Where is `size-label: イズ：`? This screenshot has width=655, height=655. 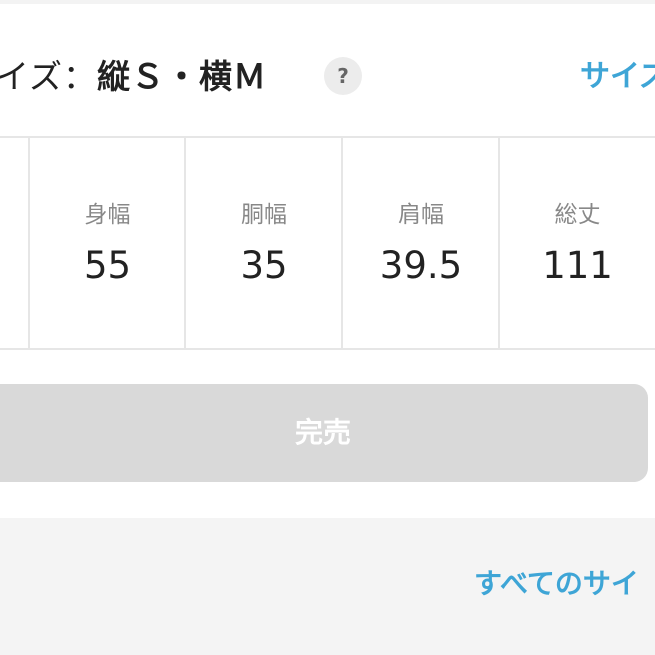 size-label: イズ： is located at coordinates (49, 76).